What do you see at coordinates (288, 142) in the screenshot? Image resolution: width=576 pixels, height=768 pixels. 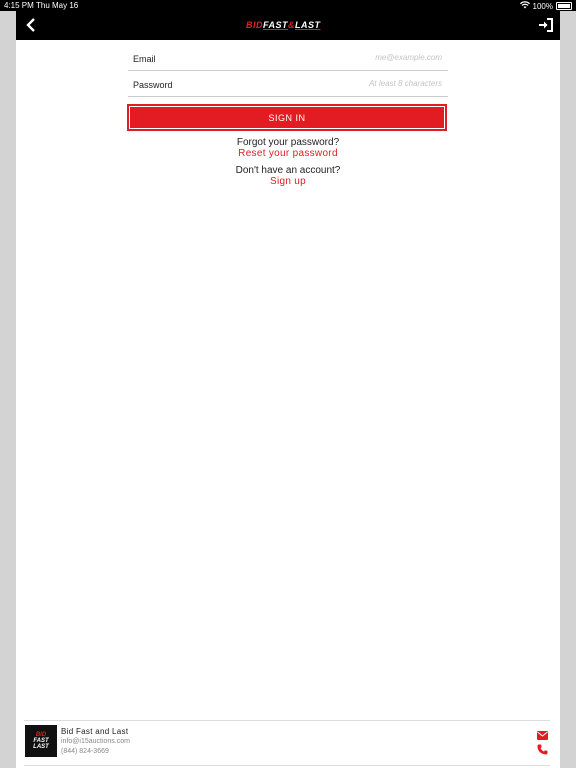 I see `forgot-password-text: Forgot your password?` at bounding box center [288, 142].